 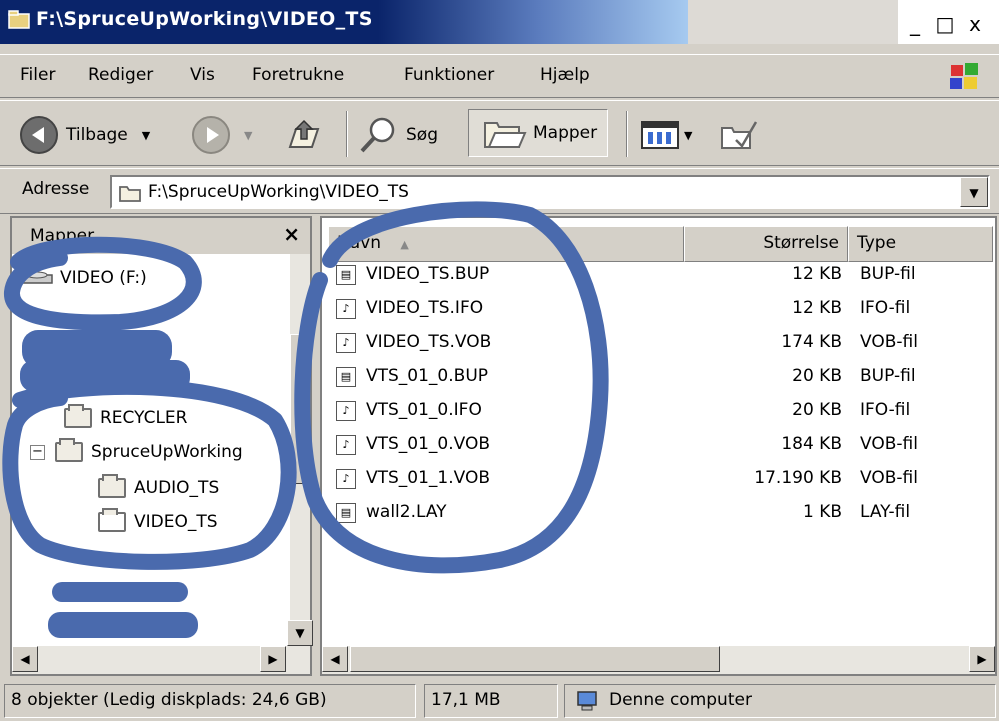 What do you see at coordinates (822, 512) in the screenshot?
I see `file-size: 1 KB` at bounding box center [822, 512].